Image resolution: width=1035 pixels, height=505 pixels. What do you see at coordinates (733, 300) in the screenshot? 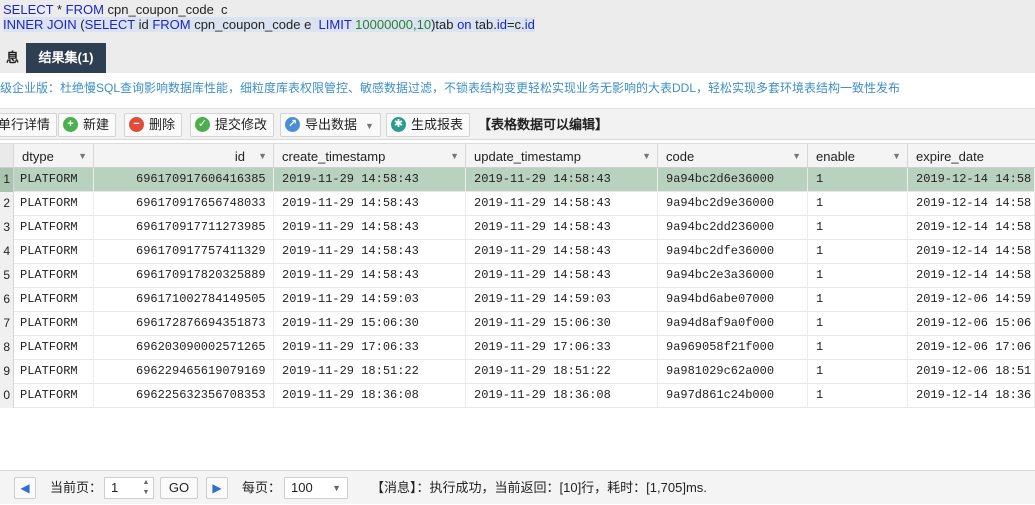
I see `cell-code: 9a94bd6abe07000` at bounding box center [733, 300].